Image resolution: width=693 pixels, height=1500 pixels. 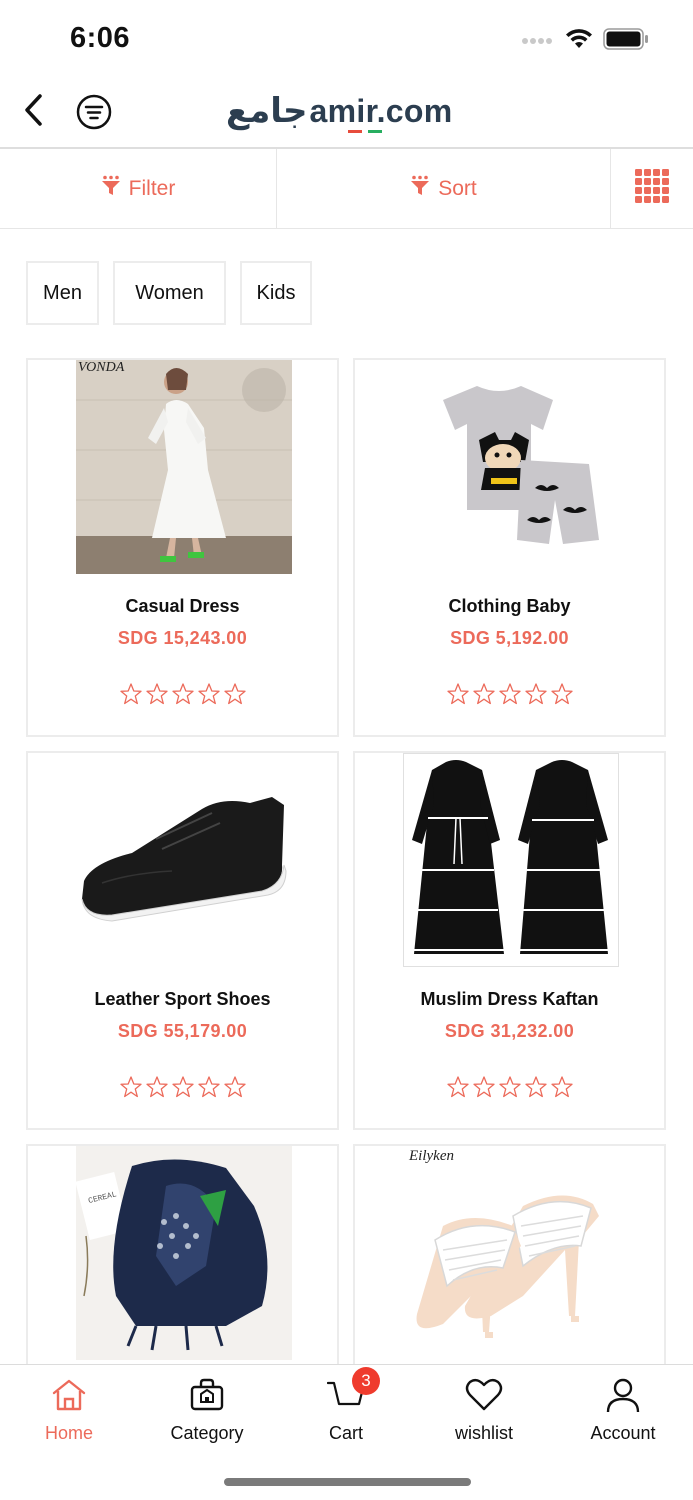 What do you see at coordinates (509, 606) in the screenshot?
I see `product-name: Clothing Baby` at bounding box center [509, 606].